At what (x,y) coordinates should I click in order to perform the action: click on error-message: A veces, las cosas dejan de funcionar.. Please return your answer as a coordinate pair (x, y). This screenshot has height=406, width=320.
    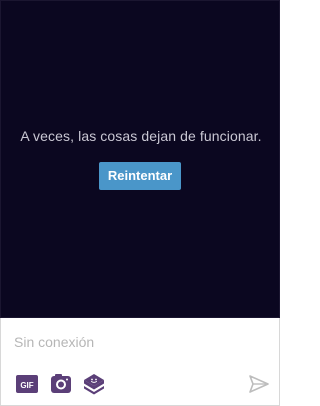
    Looking at the image, I should click on (141, 136).